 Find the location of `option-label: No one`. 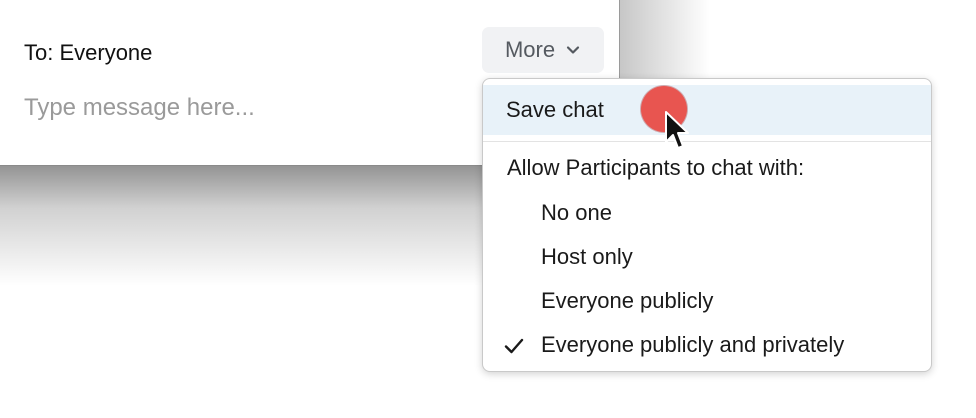

option-label: No one is located at coordinates (576, 212).